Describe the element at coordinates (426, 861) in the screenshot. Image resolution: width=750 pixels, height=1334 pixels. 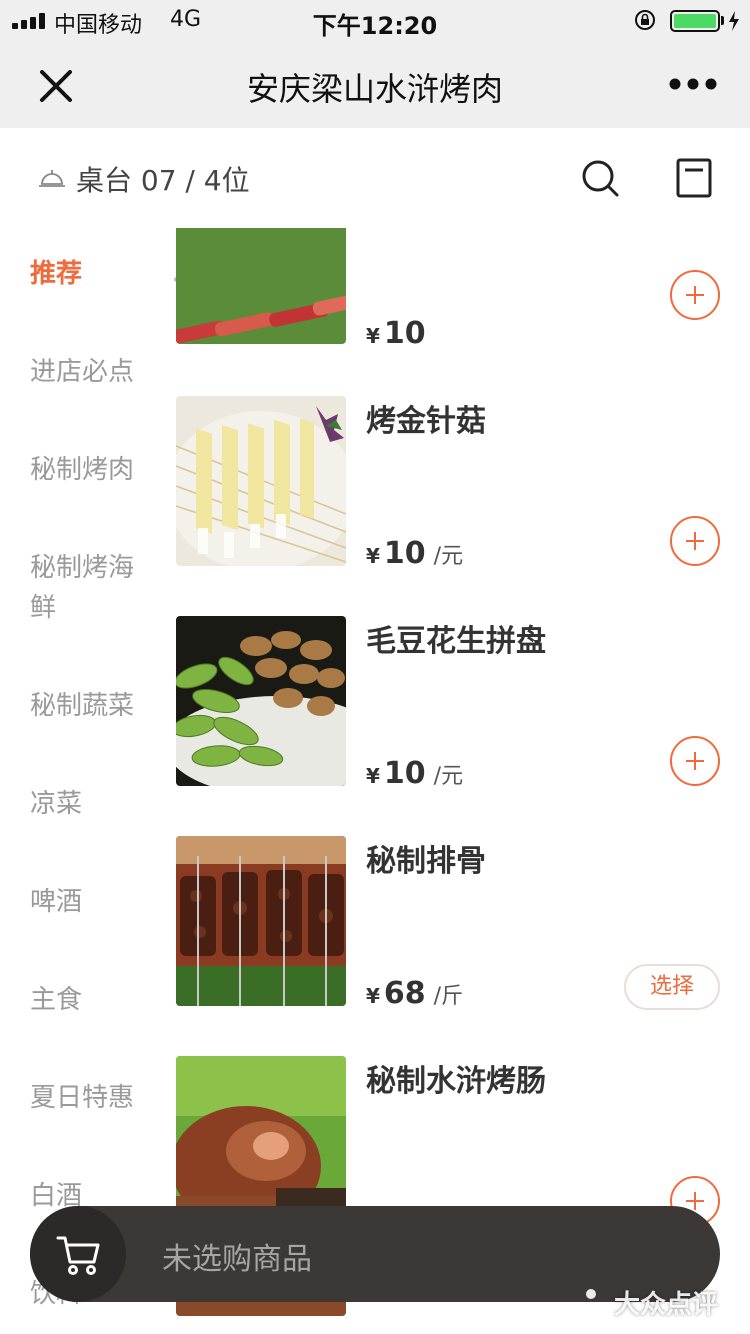
I see `item-name: 秘制排骨` at that location.